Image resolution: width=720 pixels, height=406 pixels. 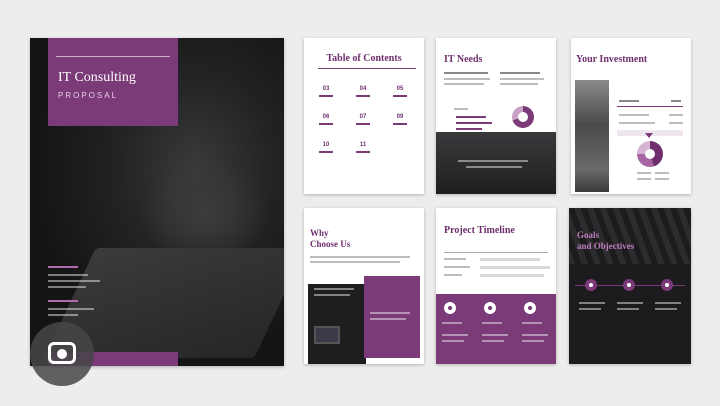 I want to click on why-title-line1: Why, so click(x=319, y=233).